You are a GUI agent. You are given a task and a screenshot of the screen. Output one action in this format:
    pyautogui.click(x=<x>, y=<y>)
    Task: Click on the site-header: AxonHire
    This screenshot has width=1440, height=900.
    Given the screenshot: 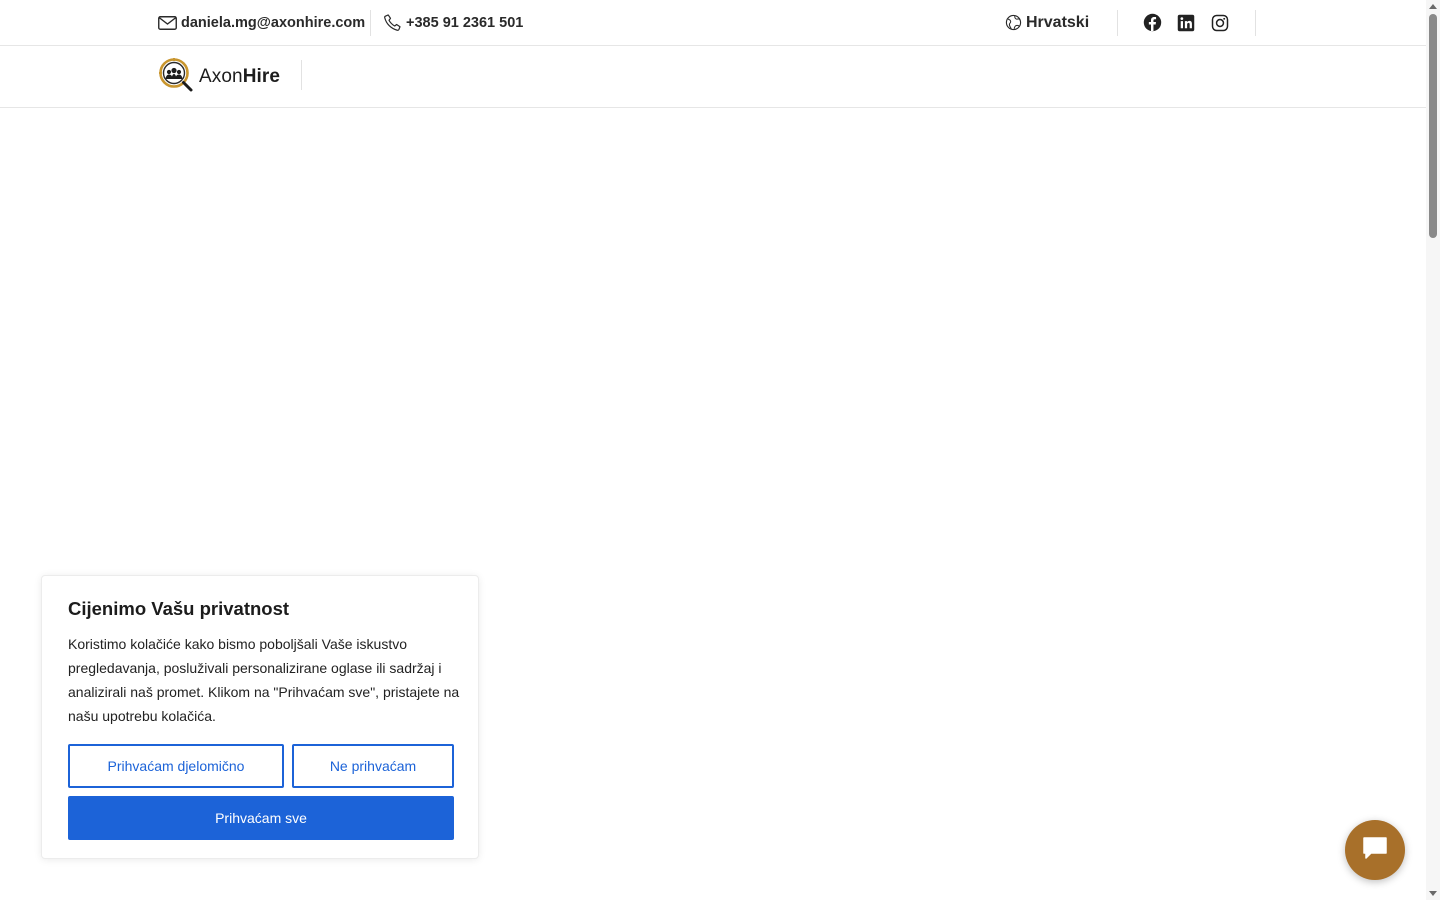 What is the action you would take?
    pyautogui.click(x=713, y=77)
    